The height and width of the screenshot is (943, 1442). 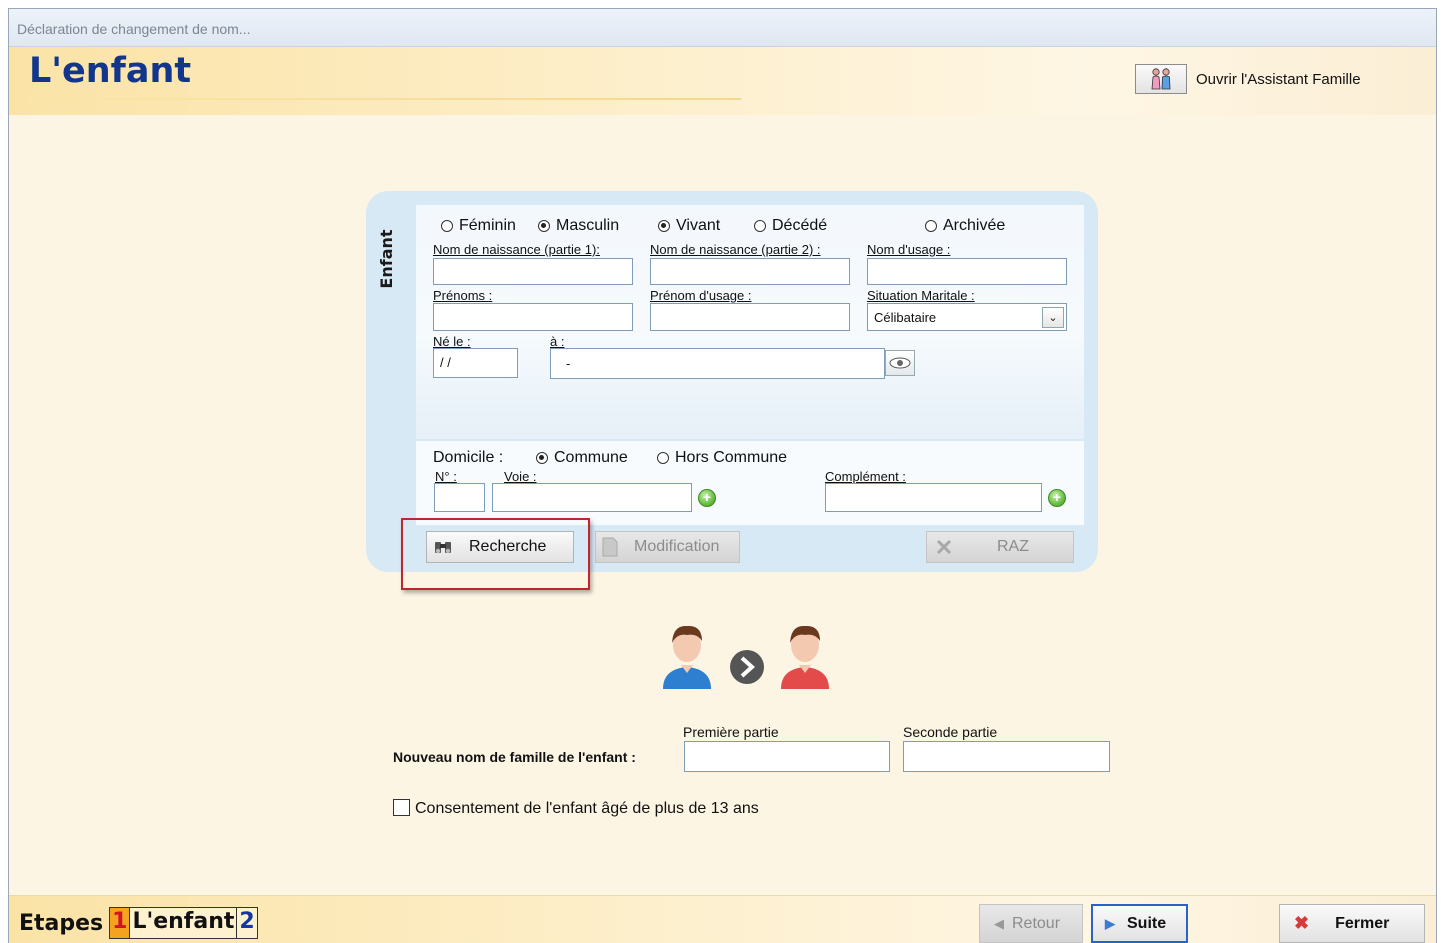 I want to click on document-icon, so click(x=610, y=547).